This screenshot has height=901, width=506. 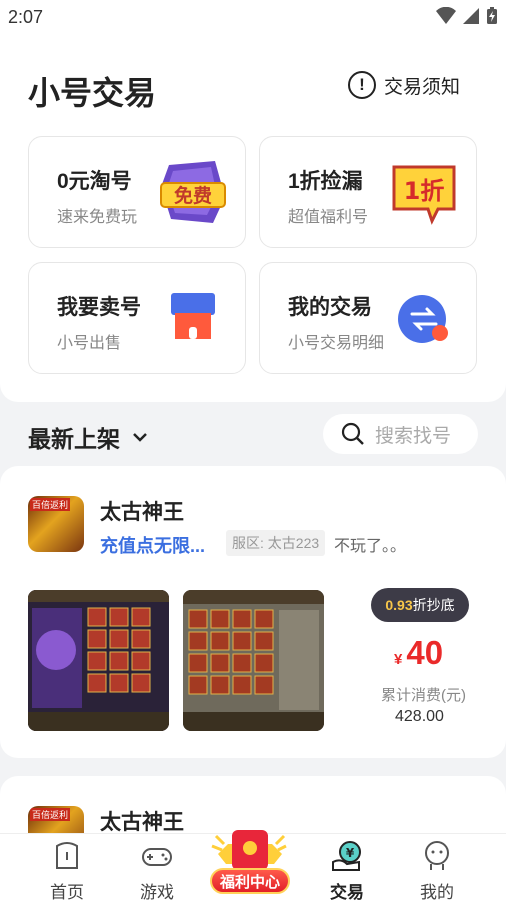 I want to click on free-account-card: 0元淘号 速来免费玩 免费, so click(x=137, y=192).